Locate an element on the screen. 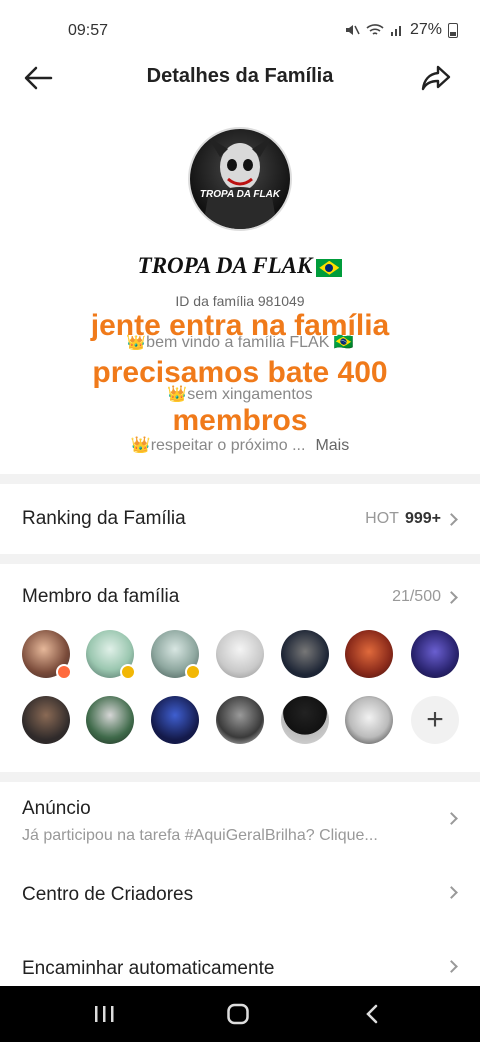 This screenshot has width=480, height=1042. family-name: TROPA DA FLAK is located at coordinates (240, 266).